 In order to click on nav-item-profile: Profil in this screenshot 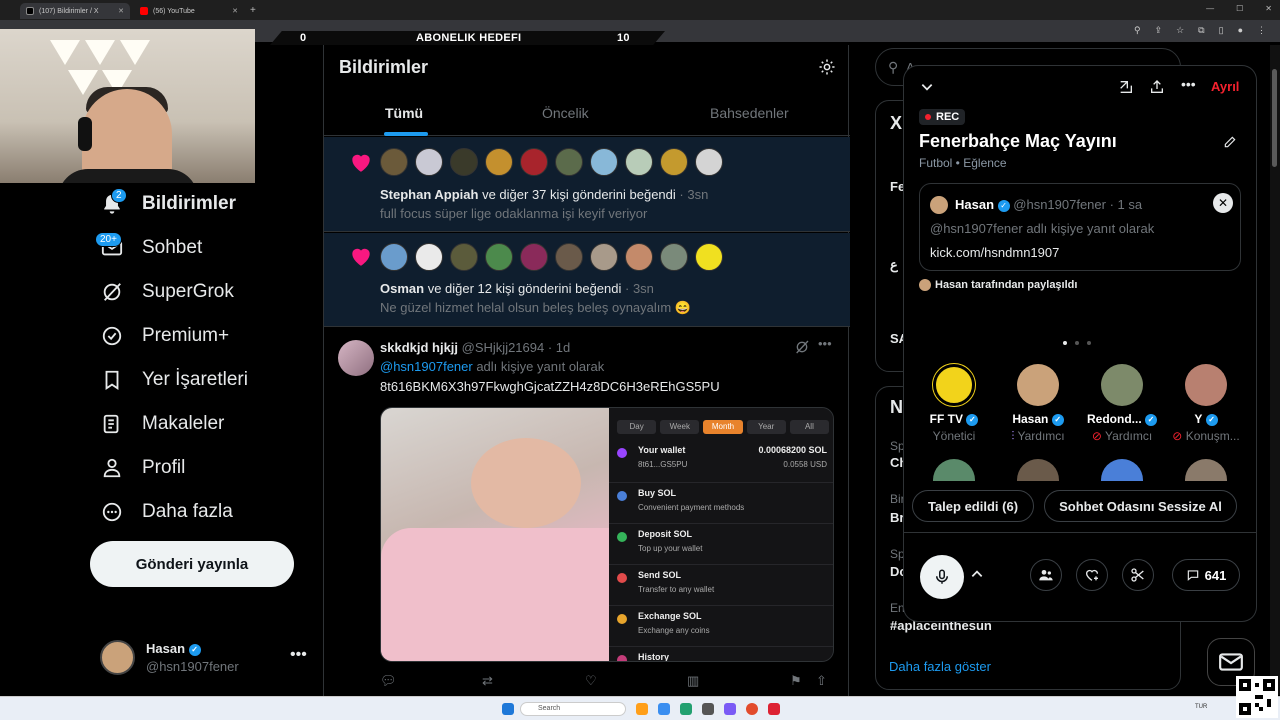, I will do `click(142, 468)`.